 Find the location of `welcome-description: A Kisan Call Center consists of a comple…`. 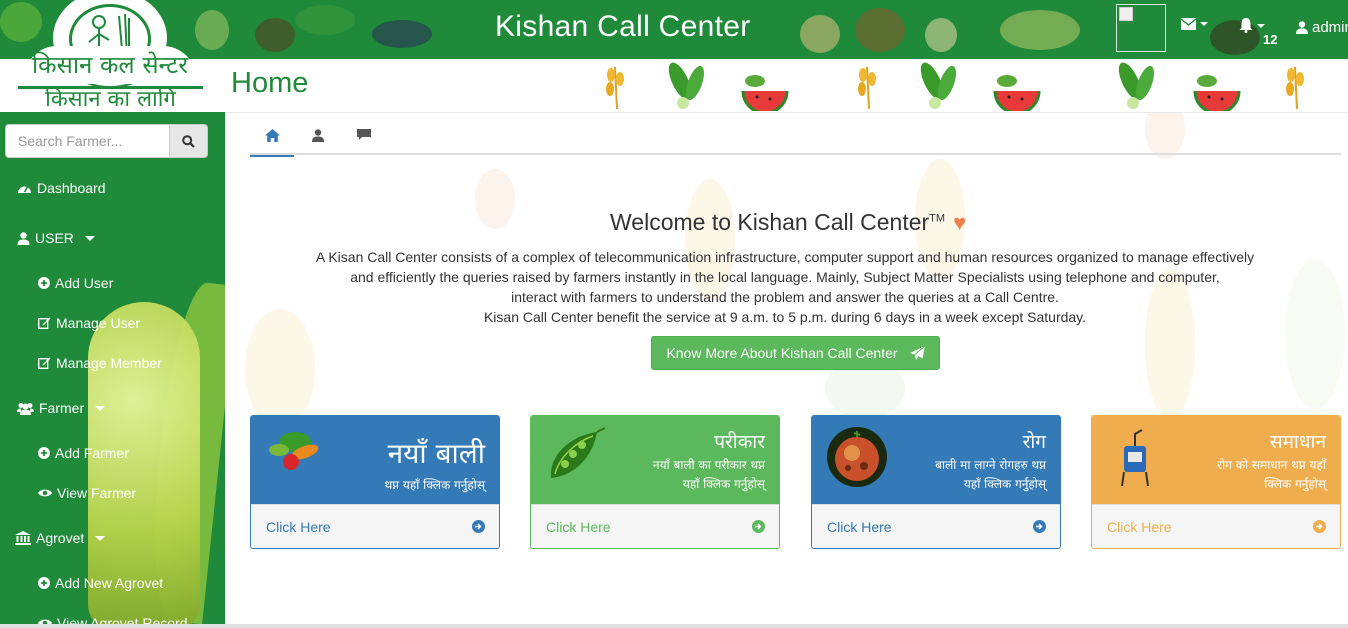

welcome-description: A Kisan Call Center consists of a comple… is located at coordinates (785, 287).